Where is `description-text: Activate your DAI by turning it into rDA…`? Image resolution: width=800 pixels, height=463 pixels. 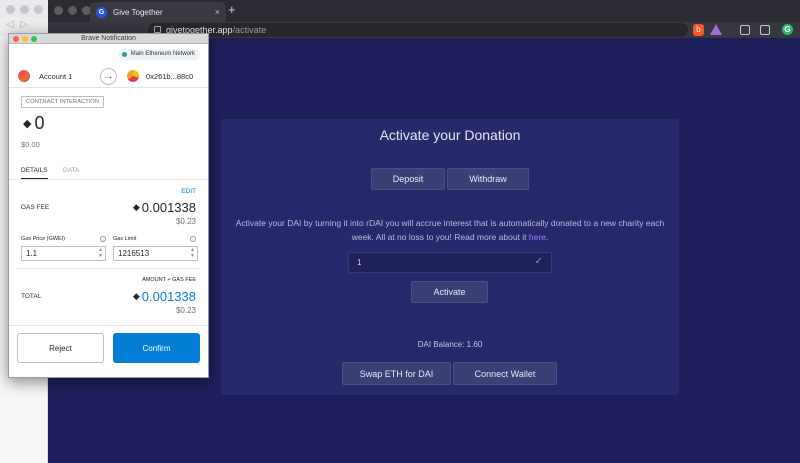 description-text: Activate your DAI by turning it into rDA… is located at coordinates (450, 230).